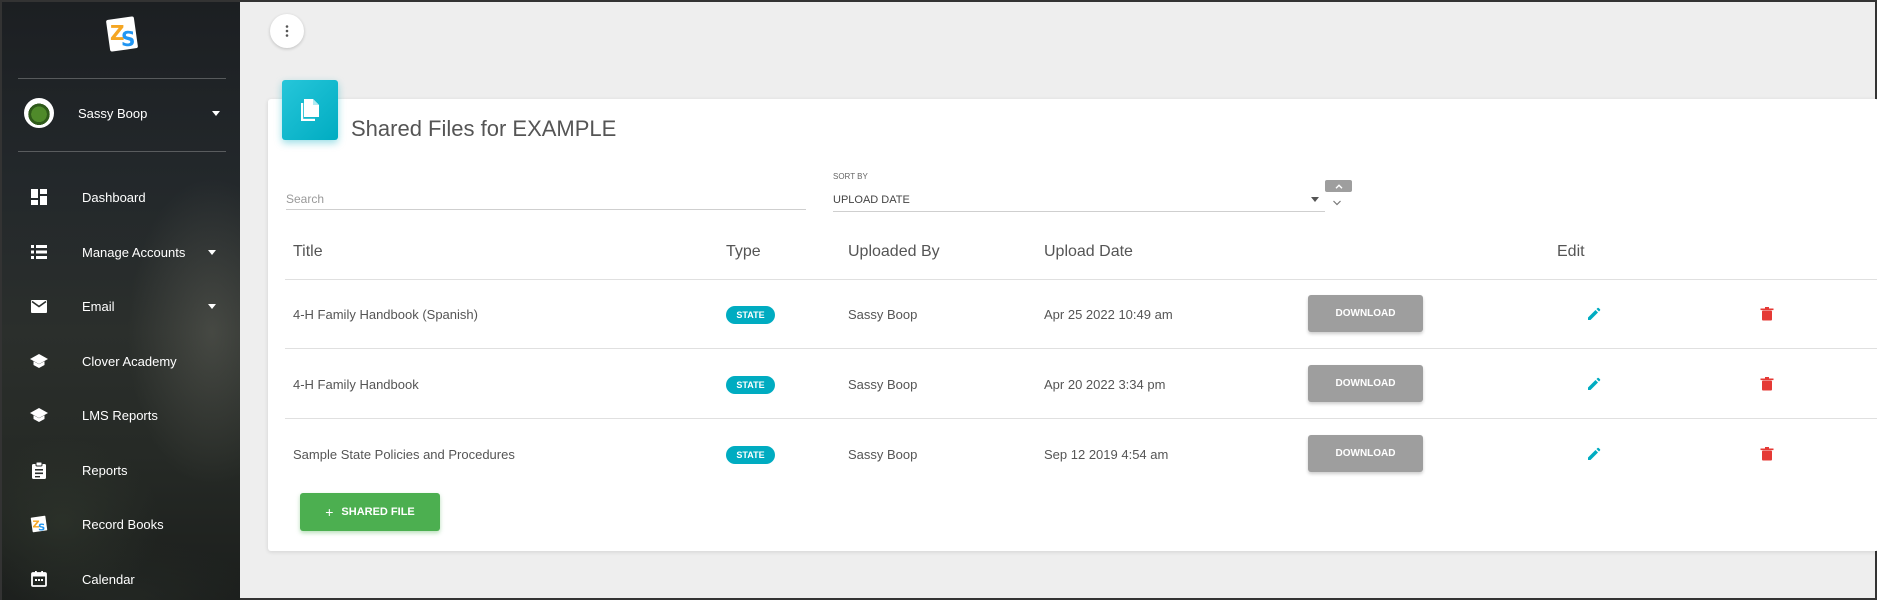 The image size is (1877, 600). I want to click on user-menu: Sassy Boop, so click(122, 113).